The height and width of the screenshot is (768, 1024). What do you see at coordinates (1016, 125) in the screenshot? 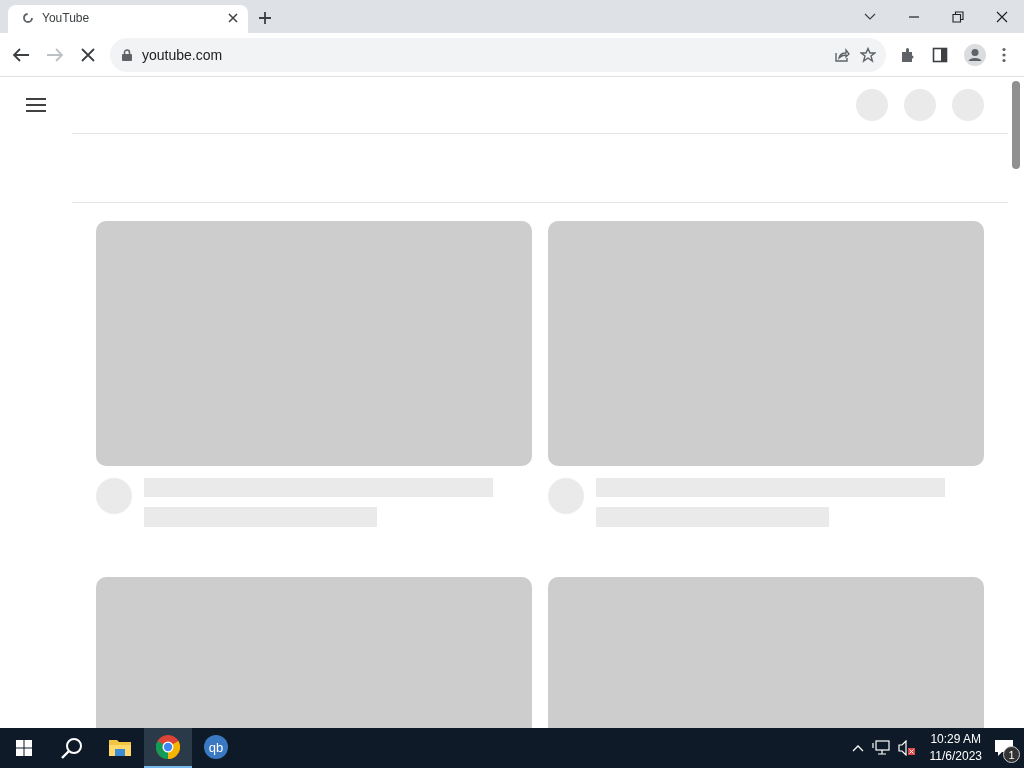
I see `scrollbar-thumb` at bounding box center [1016, 125].